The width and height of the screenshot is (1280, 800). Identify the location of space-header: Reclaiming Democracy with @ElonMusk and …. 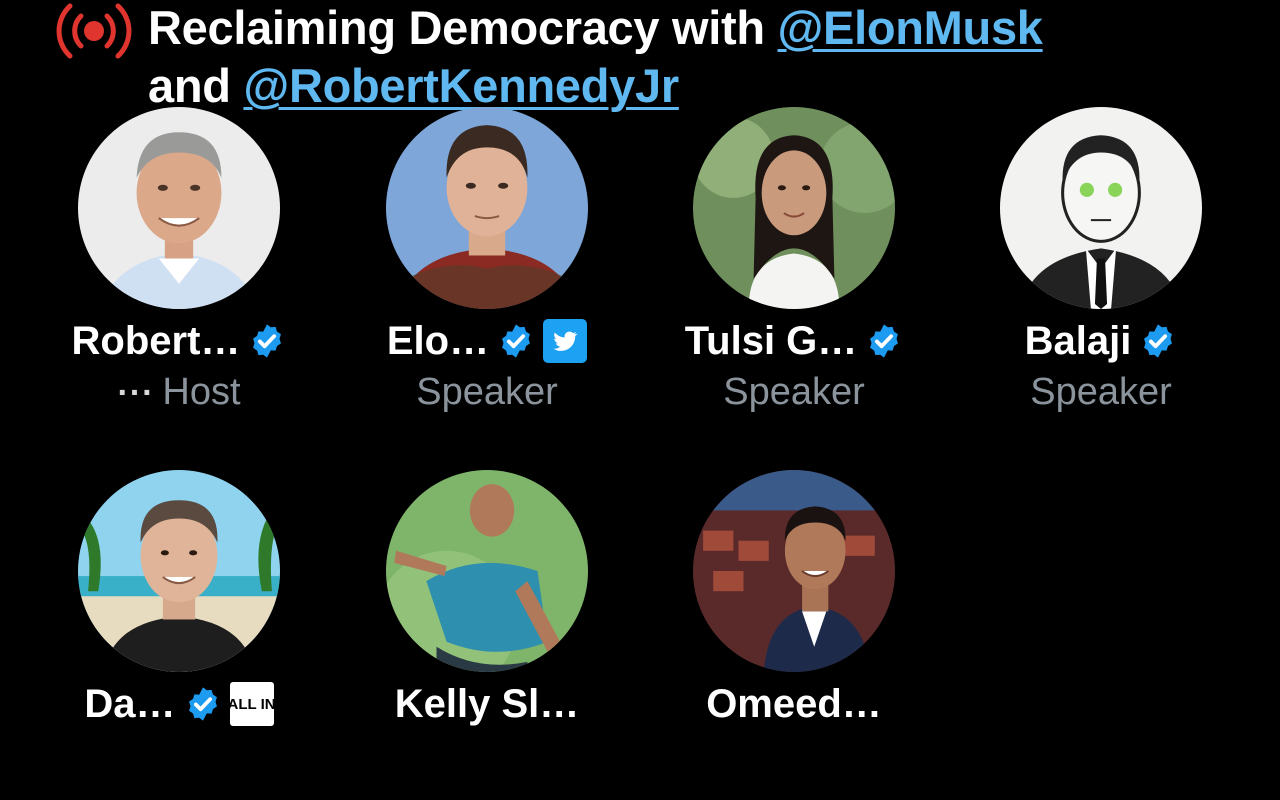
(662, 56).